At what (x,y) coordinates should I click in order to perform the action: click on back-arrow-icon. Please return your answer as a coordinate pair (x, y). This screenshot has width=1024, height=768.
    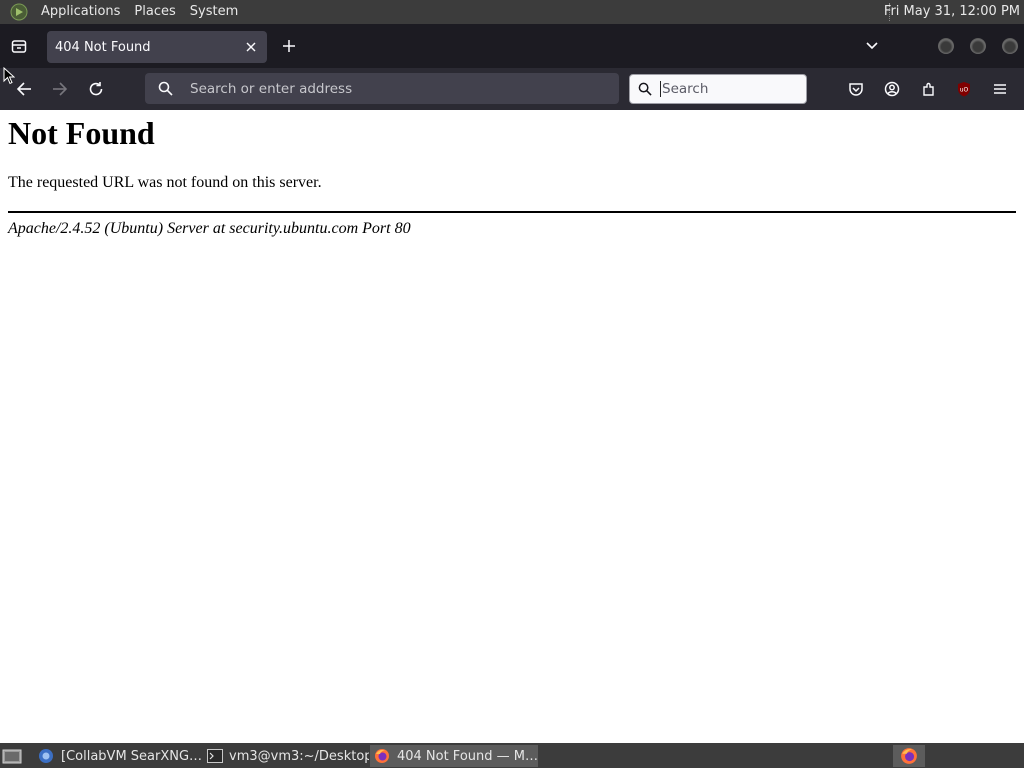
    Looking at the image, I should click on (24, 89).